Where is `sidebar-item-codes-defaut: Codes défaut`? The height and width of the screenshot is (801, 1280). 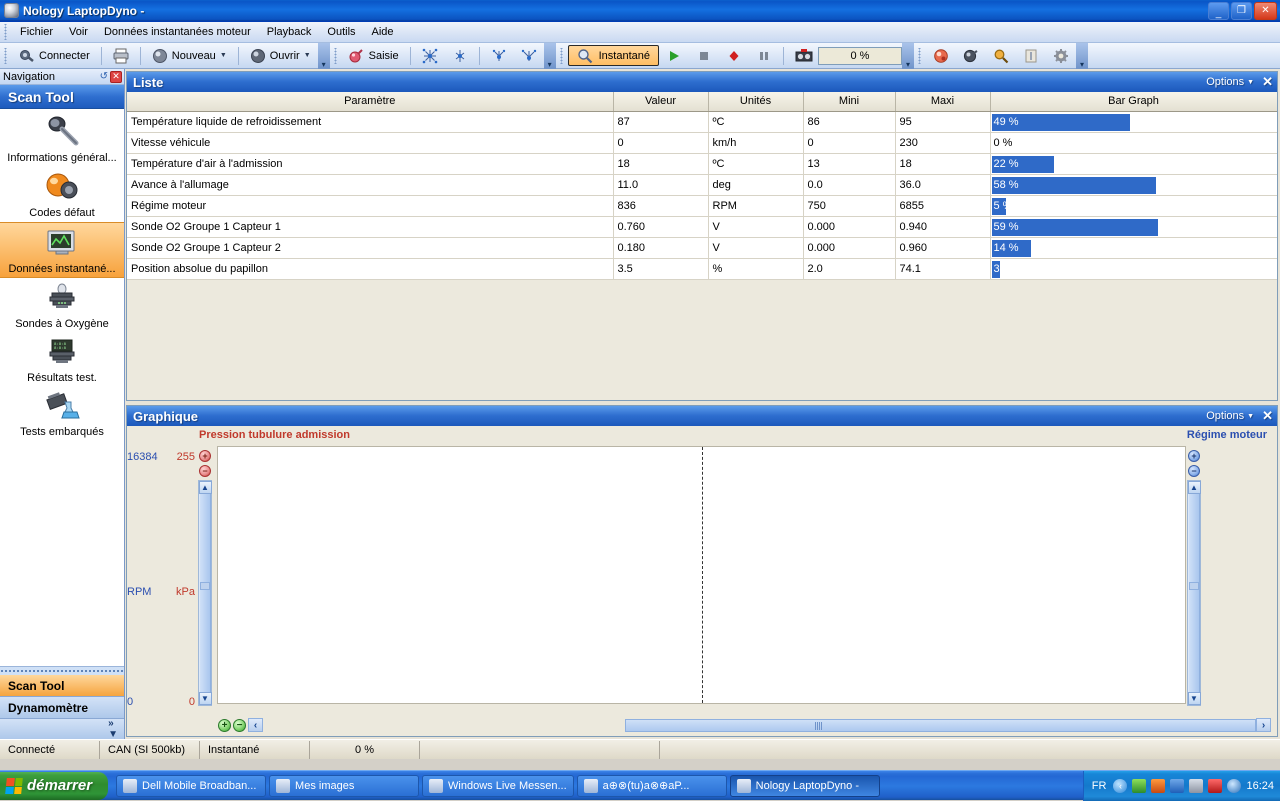 sidebar-item-codes-defaut: Codes défaut is located at coordinates (62, 194).